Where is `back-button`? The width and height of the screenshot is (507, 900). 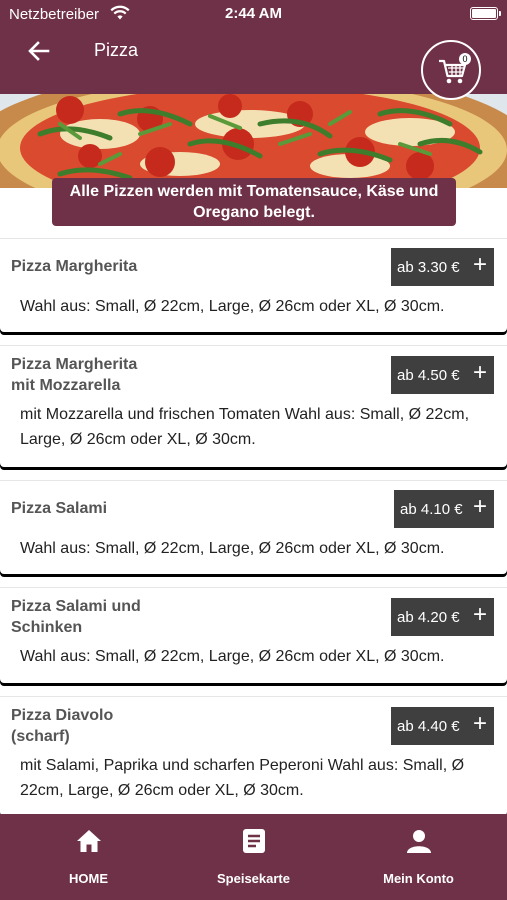
back-button is located at coordinates (39, 51).